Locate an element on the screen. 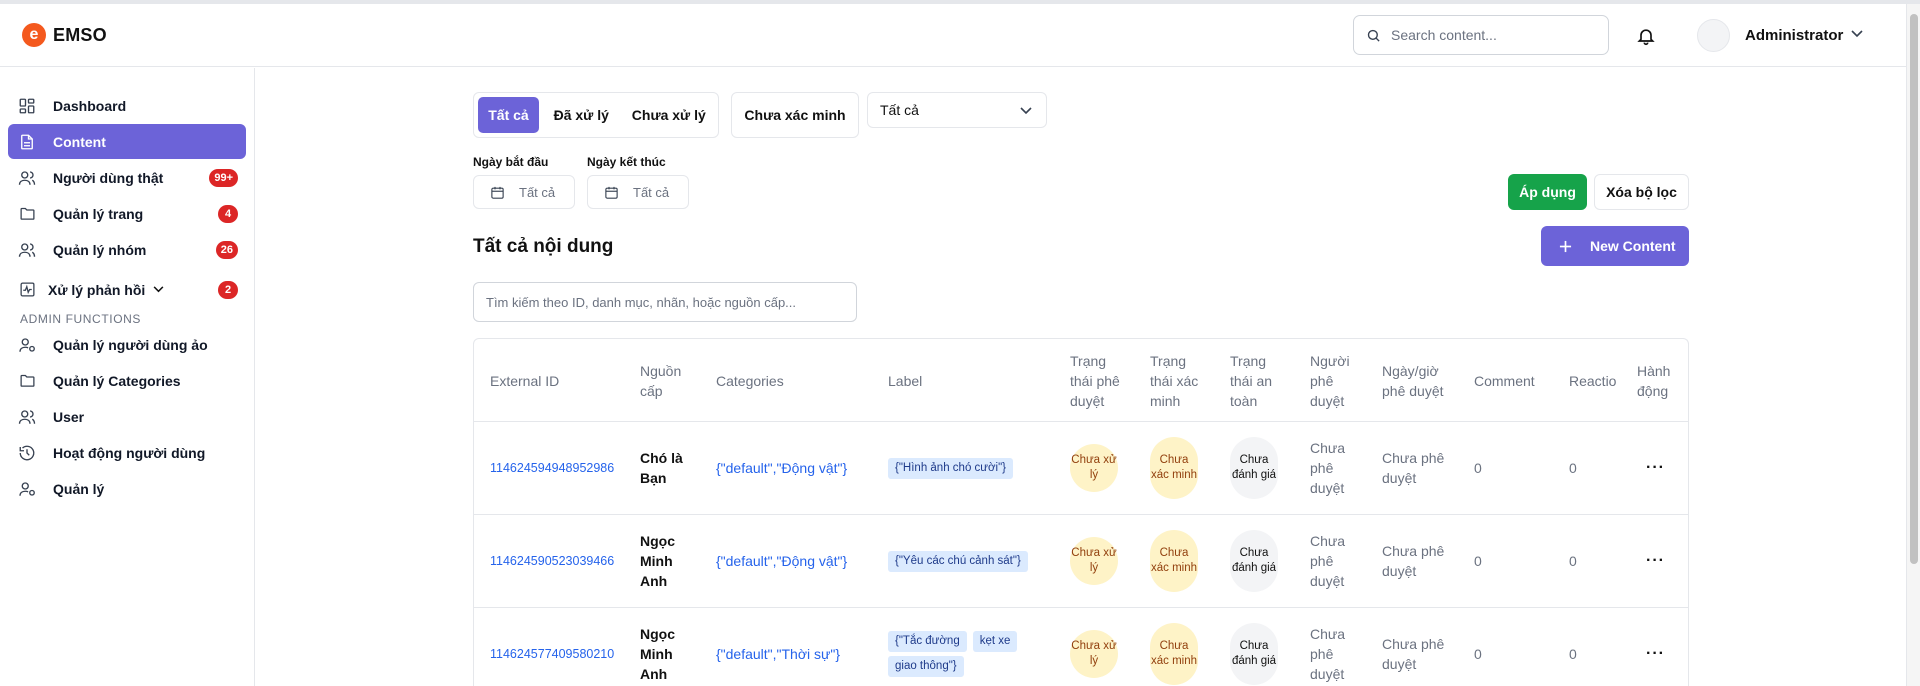  sidebar-item-label: Quản lý nhóm is located at coordinates (100, 249).